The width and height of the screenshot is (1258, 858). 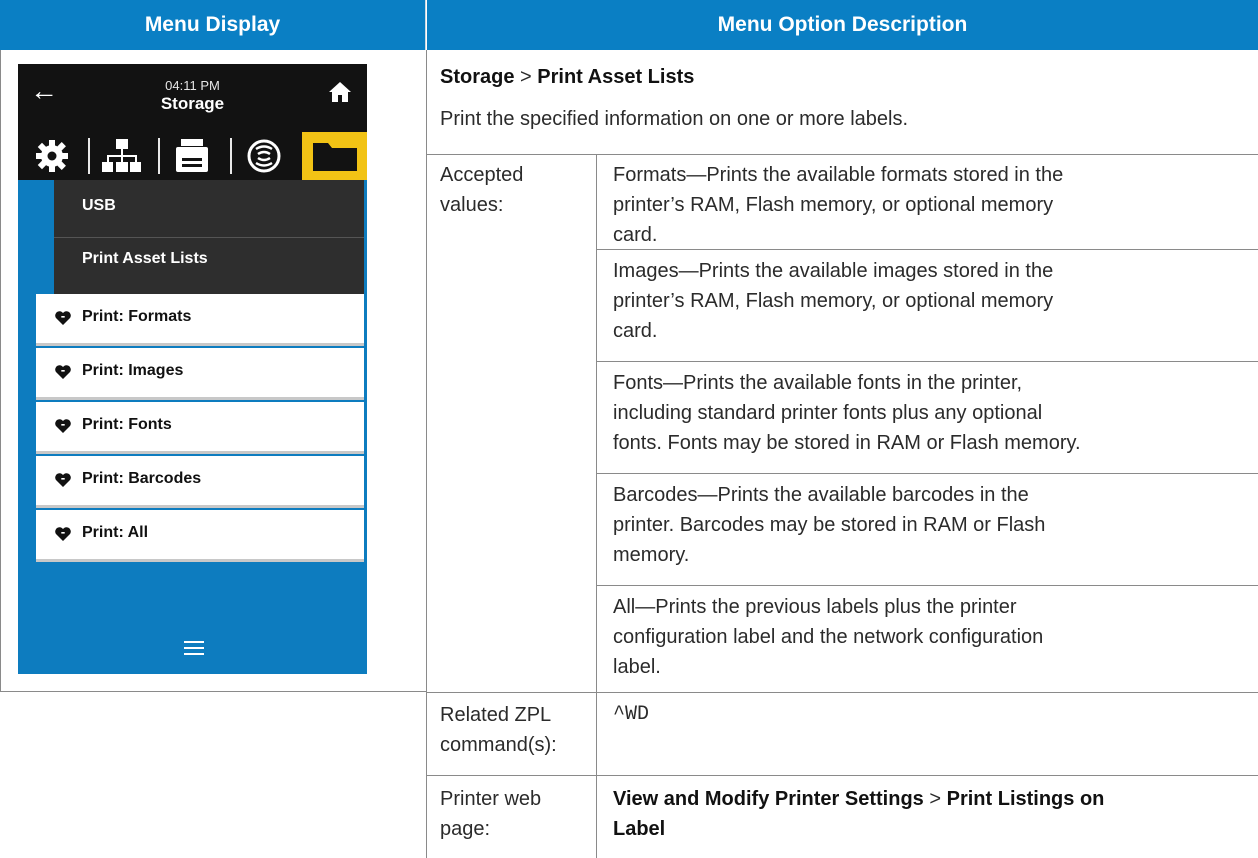 I want to click on value-line: memory., so click(x=651, y=555).